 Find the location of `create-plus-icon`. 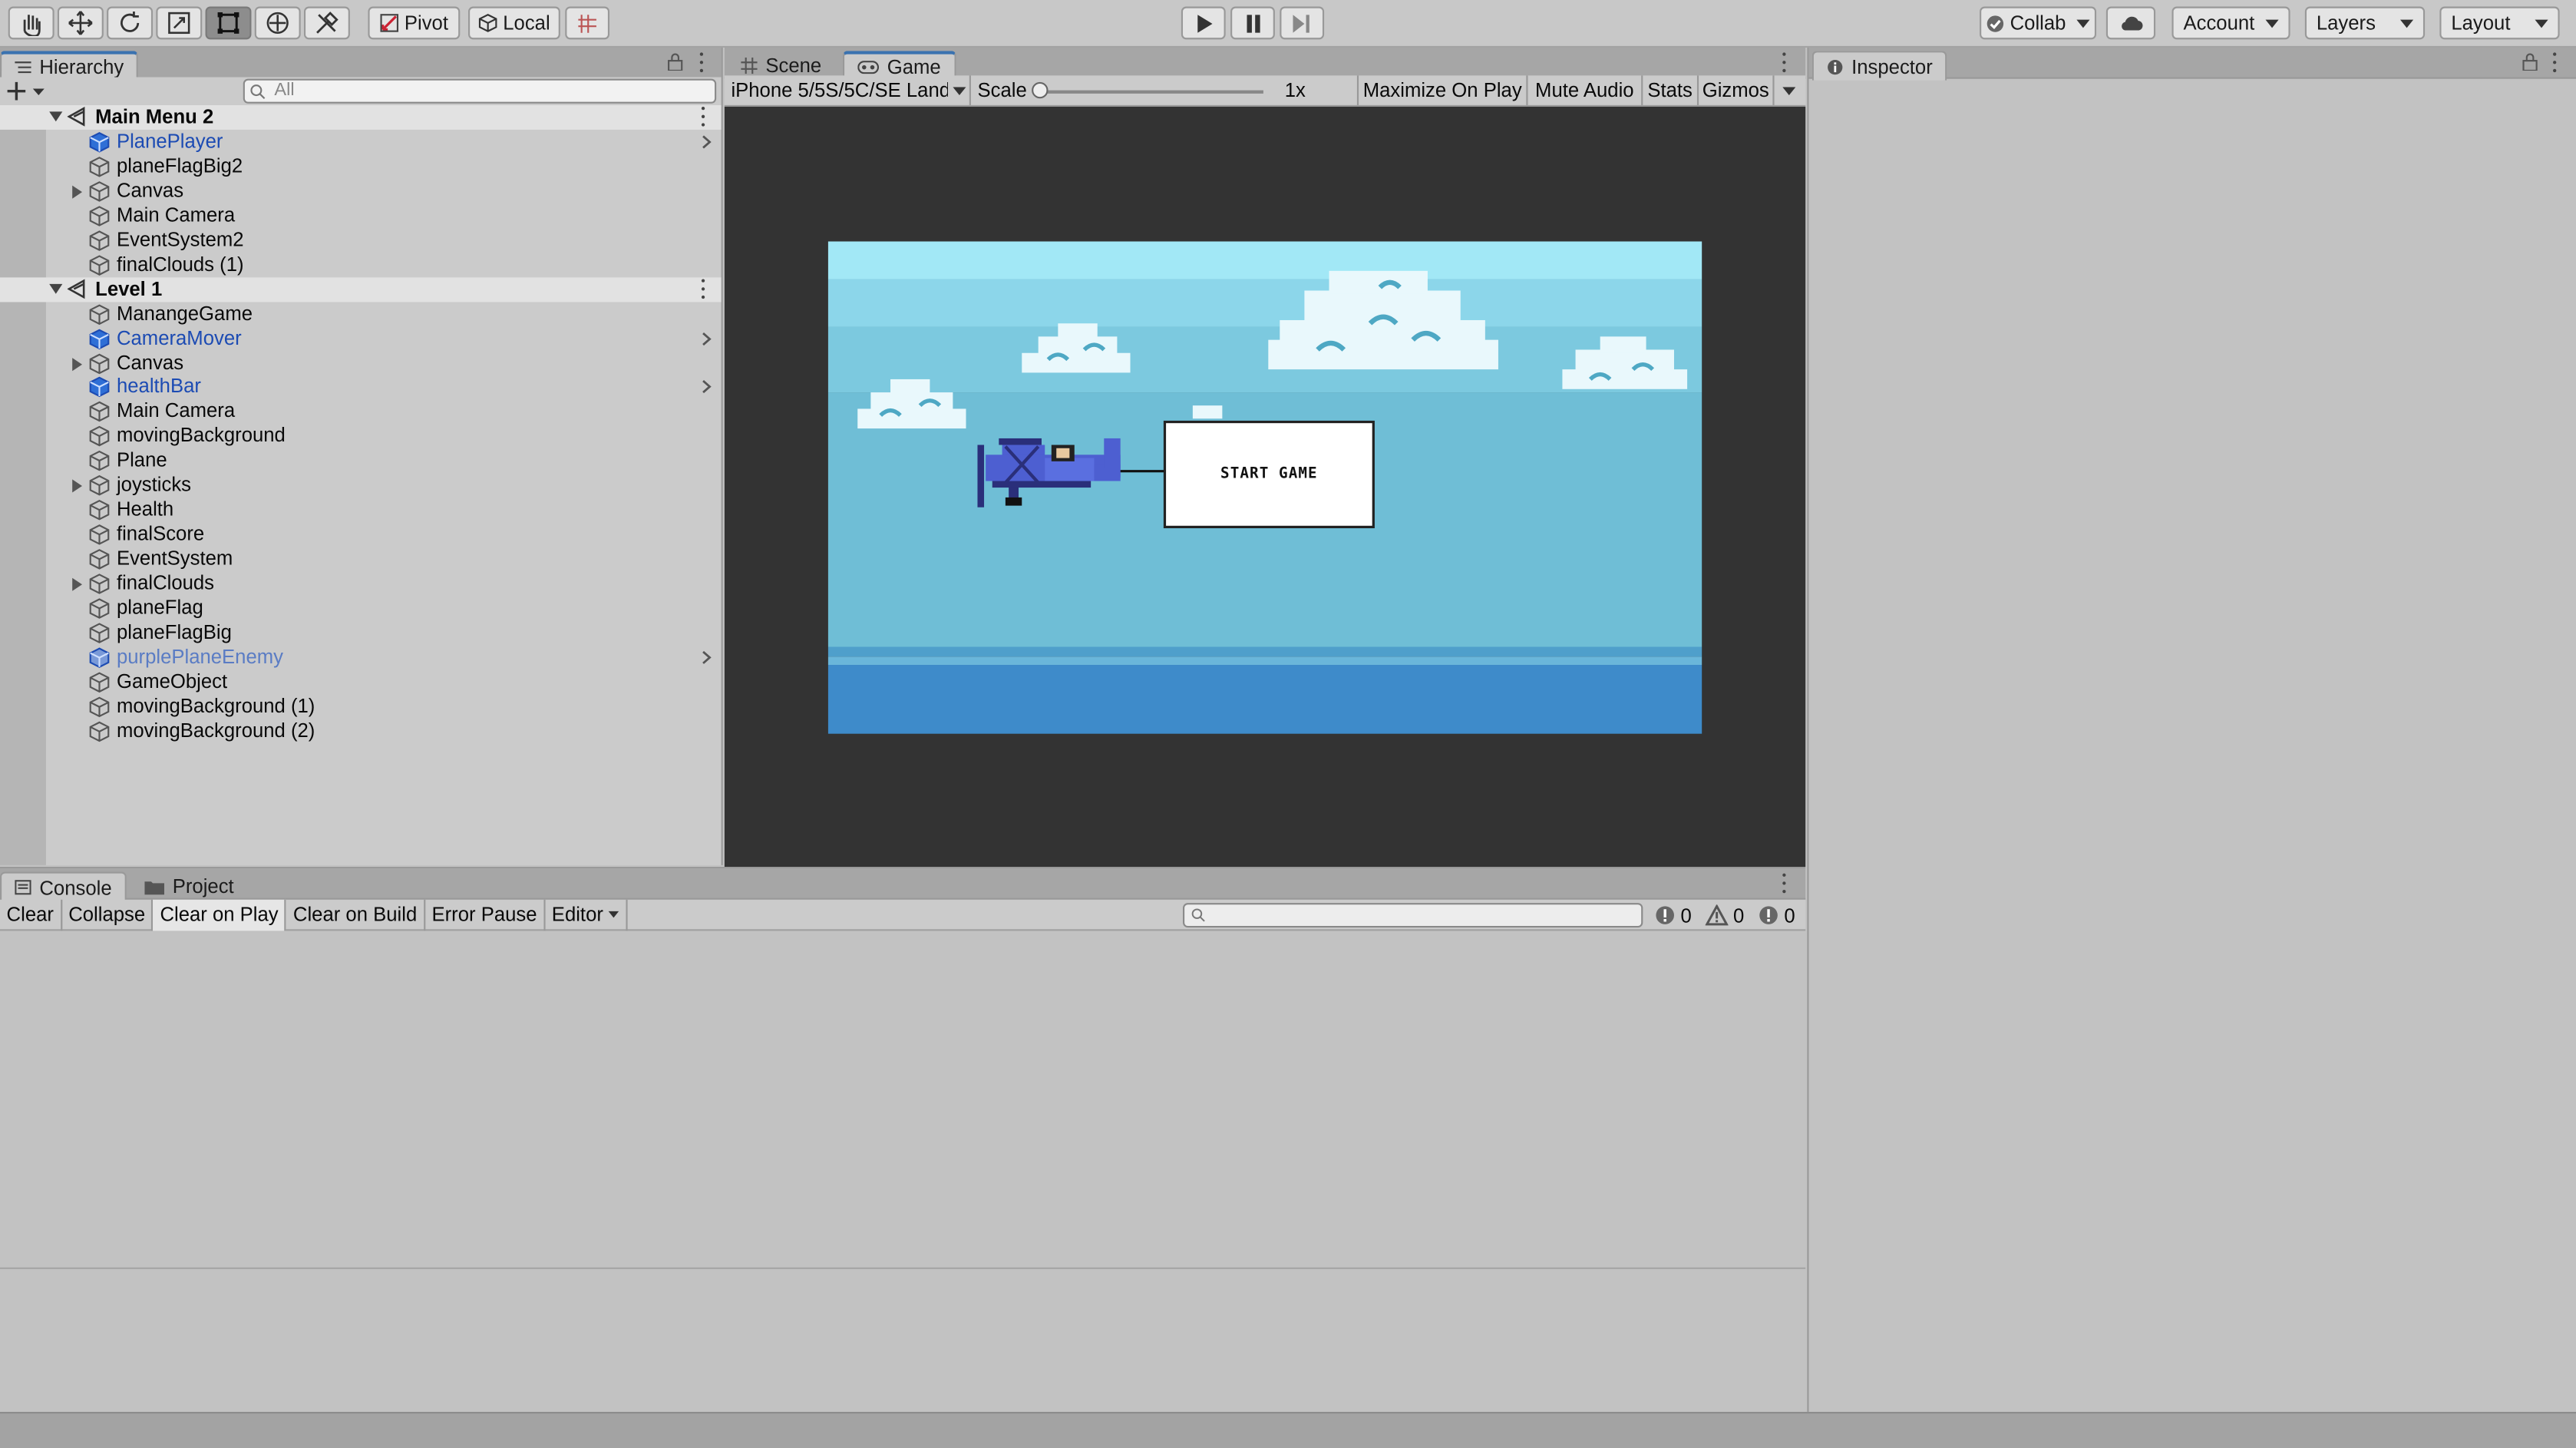

create-plus-icon is located at coordinates (28, 91).